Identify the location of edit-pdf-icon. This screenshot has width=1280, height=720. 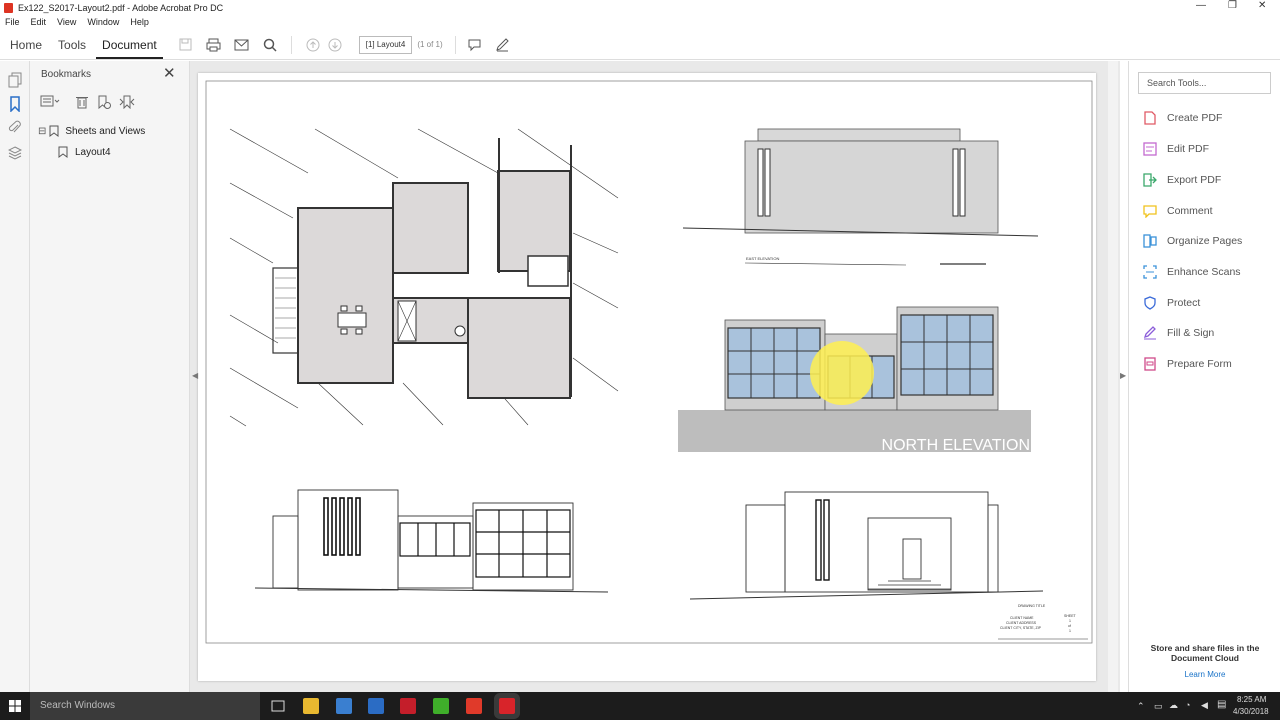
(1150, 149).